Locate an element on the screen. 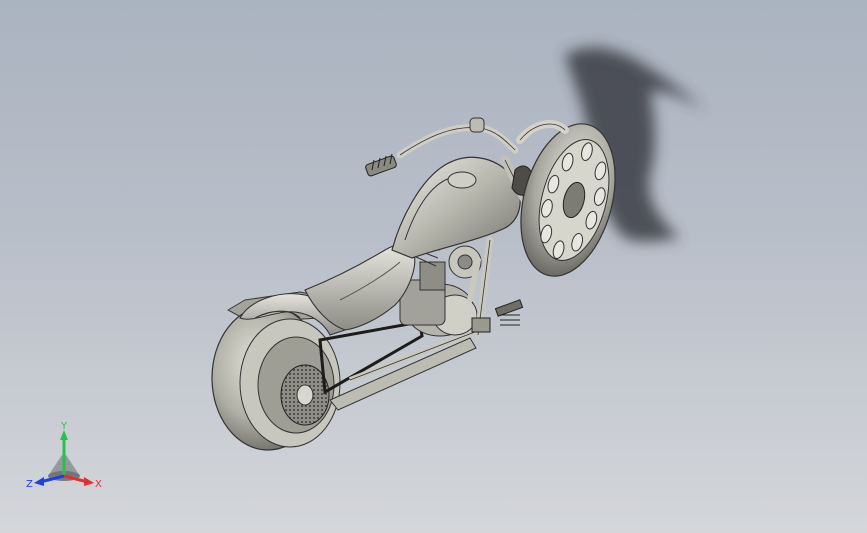 This screenshot has height=533, width=867. triad-x-label: X is located at coordinates (98, 484).